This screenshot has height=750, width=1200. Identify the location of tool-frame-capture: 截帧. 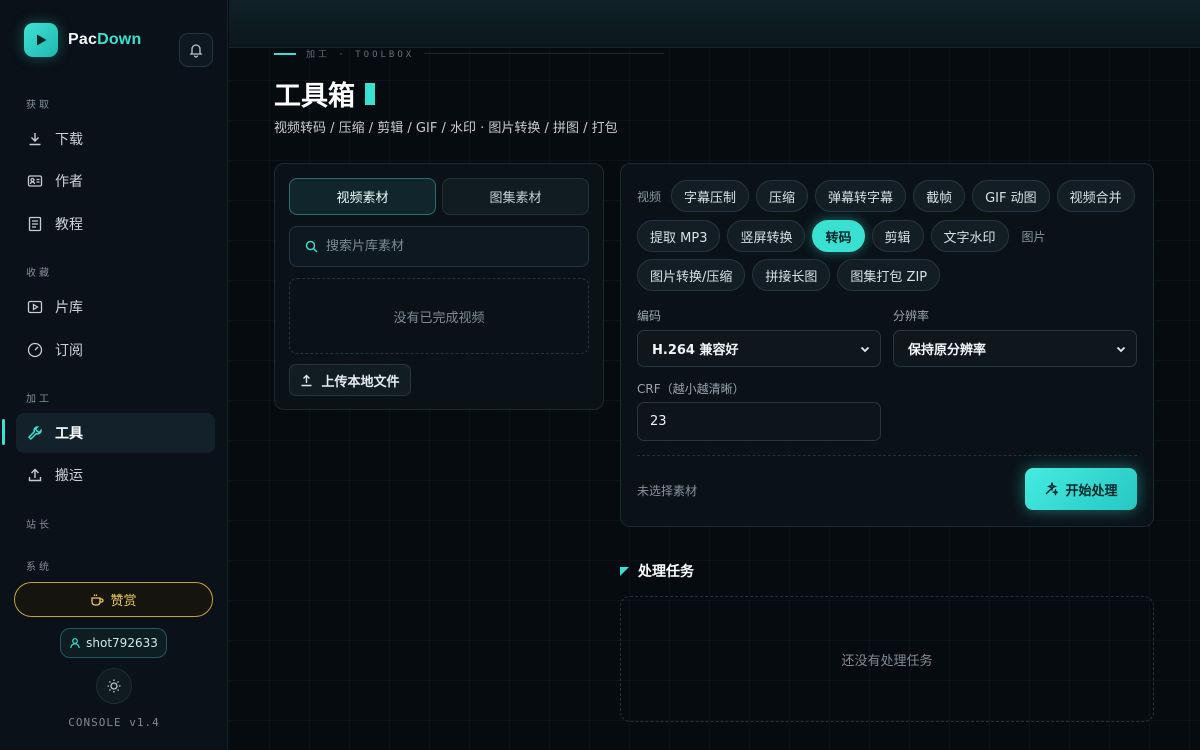
(939, 196).